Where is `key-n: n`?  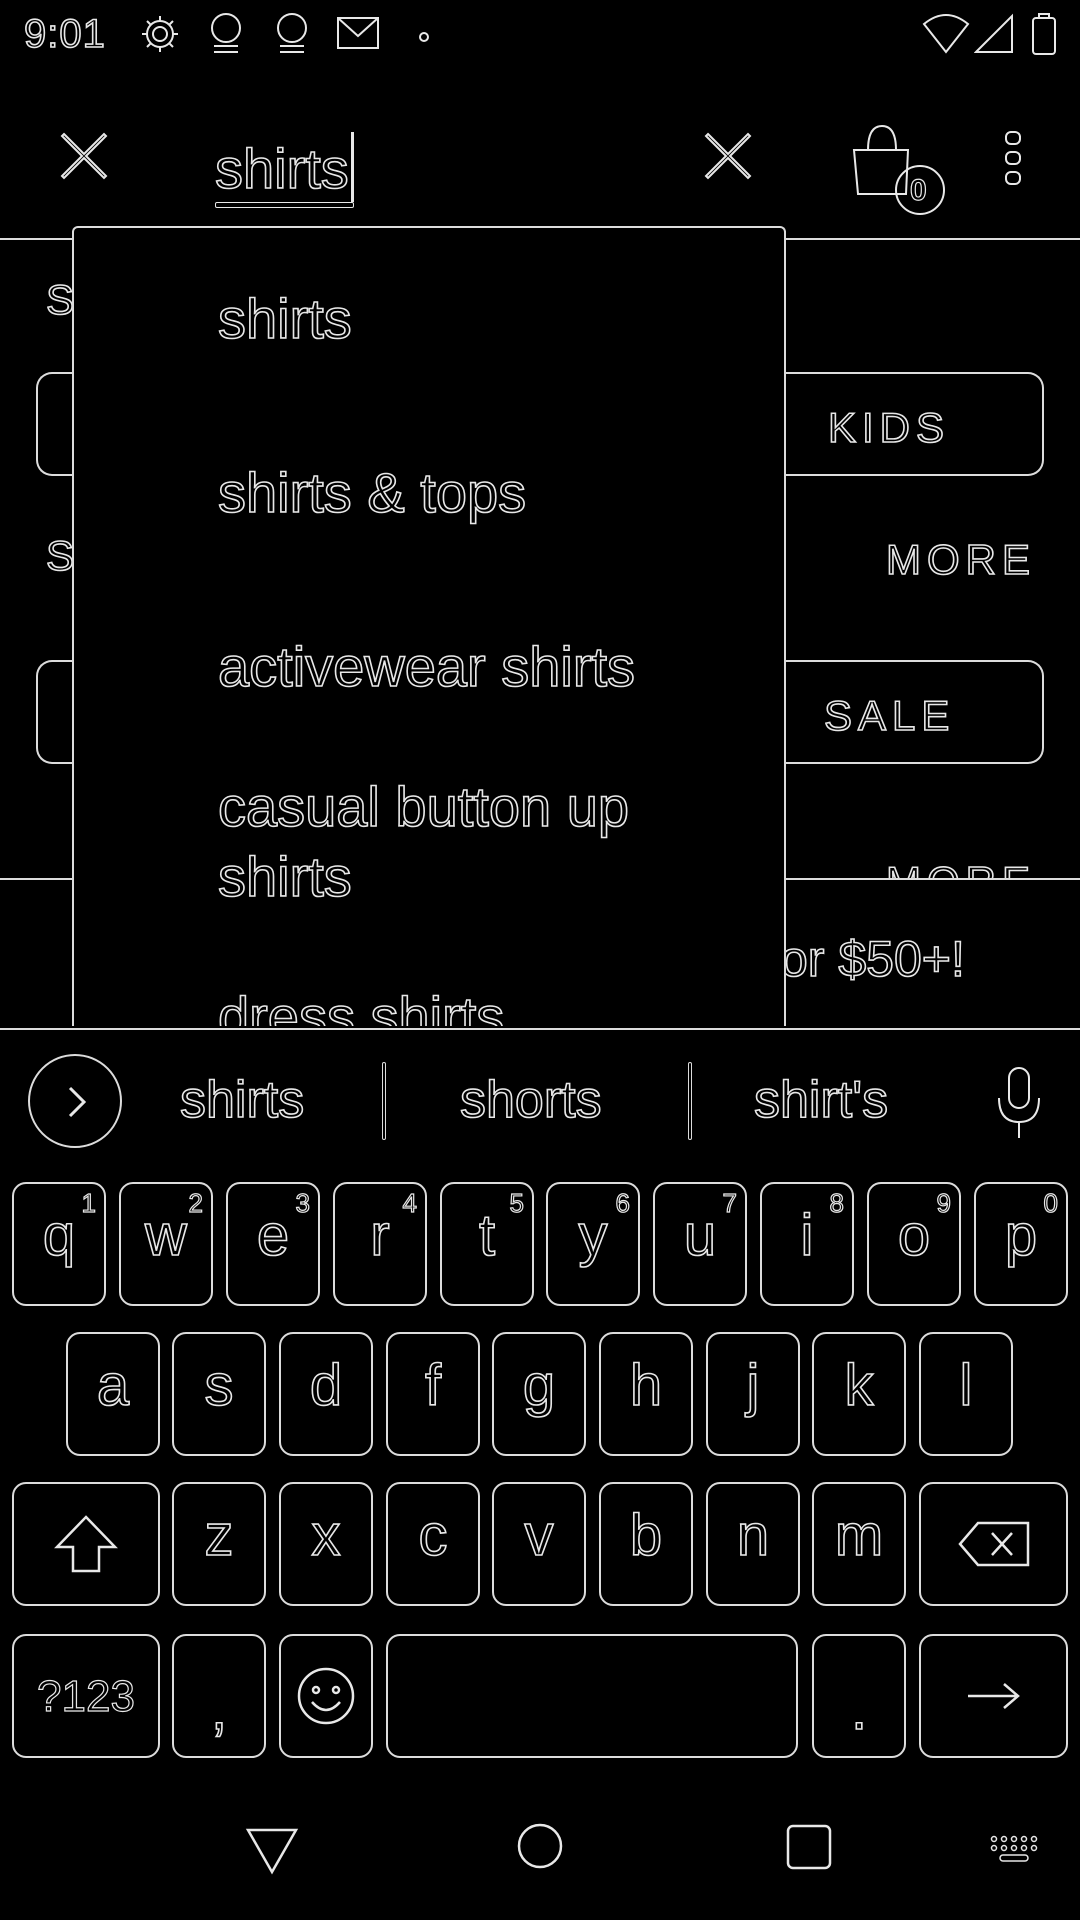 key-n: n is located at coordinates (753, 1544).